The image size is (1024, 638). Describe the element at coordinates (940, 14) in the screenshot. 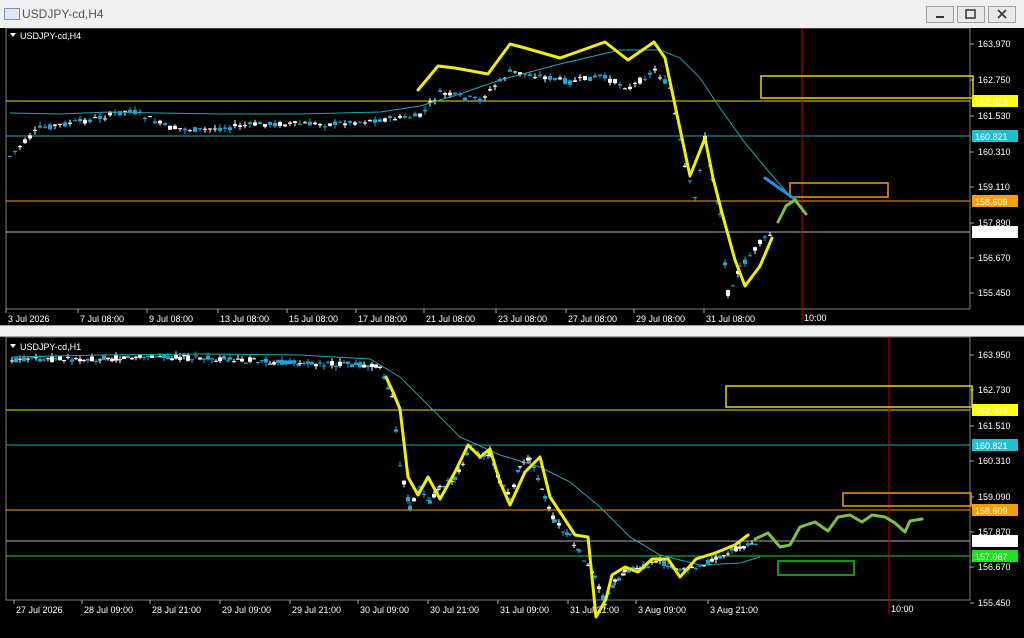

I see `minimize-button` at that location.